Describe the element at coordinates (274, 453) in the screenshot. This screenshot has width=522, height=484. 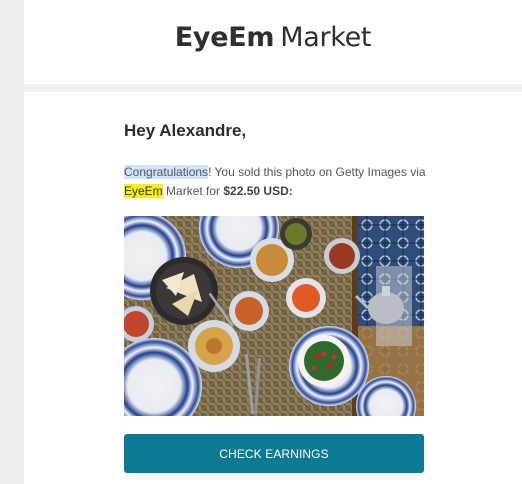
I see `check-earnings-button: CHECK EARNINGS` at that location.